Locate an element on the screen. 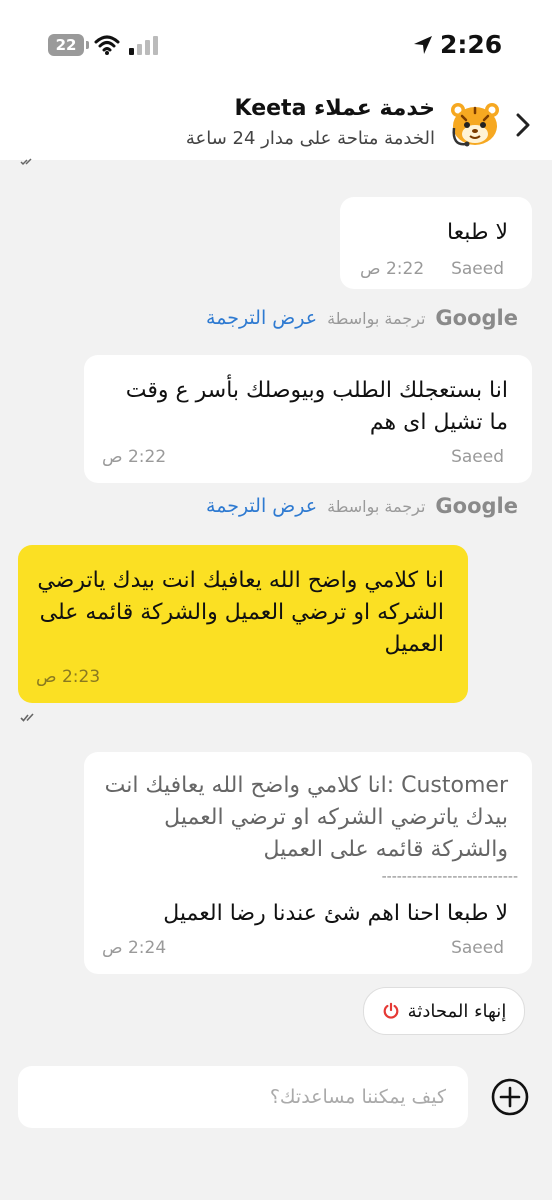 The width and height of the screenshot is (552, 1200). plus-circle-icon is located at coordinates (510, 1097).